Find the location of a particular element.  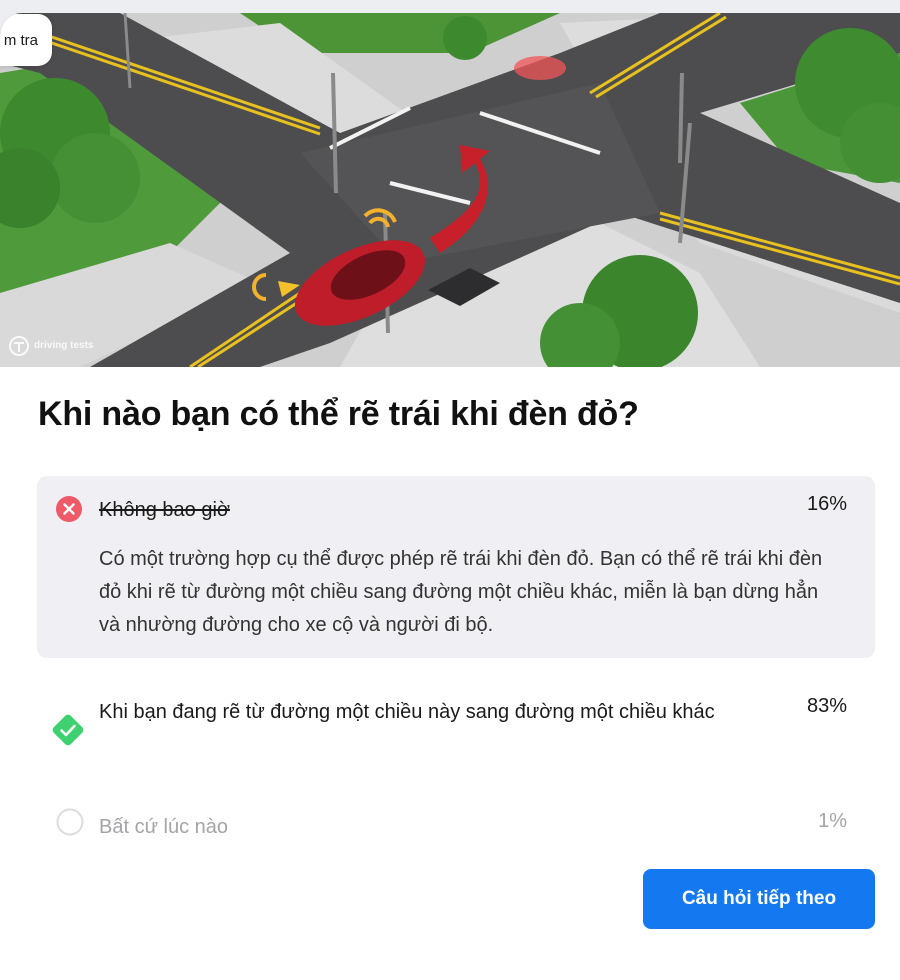

answer-option-unselected: Bất cứ lúc nào 1% is located at coordinates (456, 820).